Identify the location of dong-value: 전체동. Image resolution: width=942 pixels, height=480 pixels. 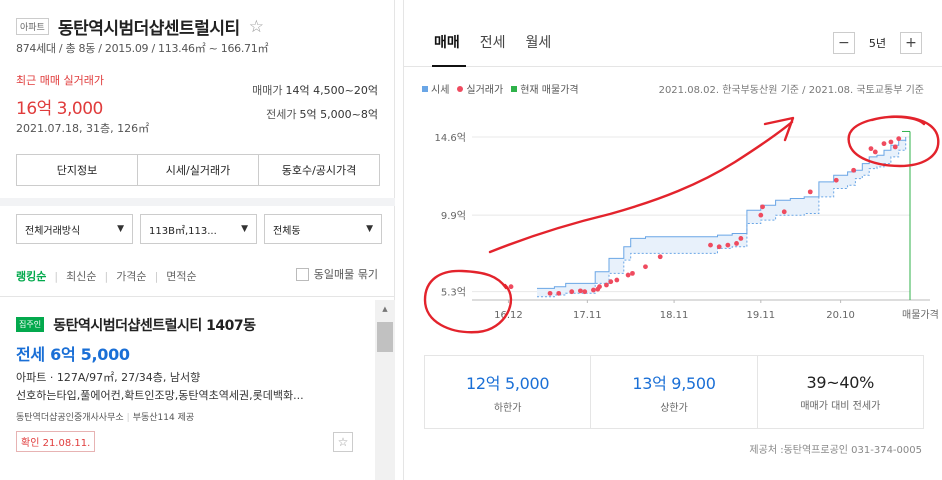
(287, 231).